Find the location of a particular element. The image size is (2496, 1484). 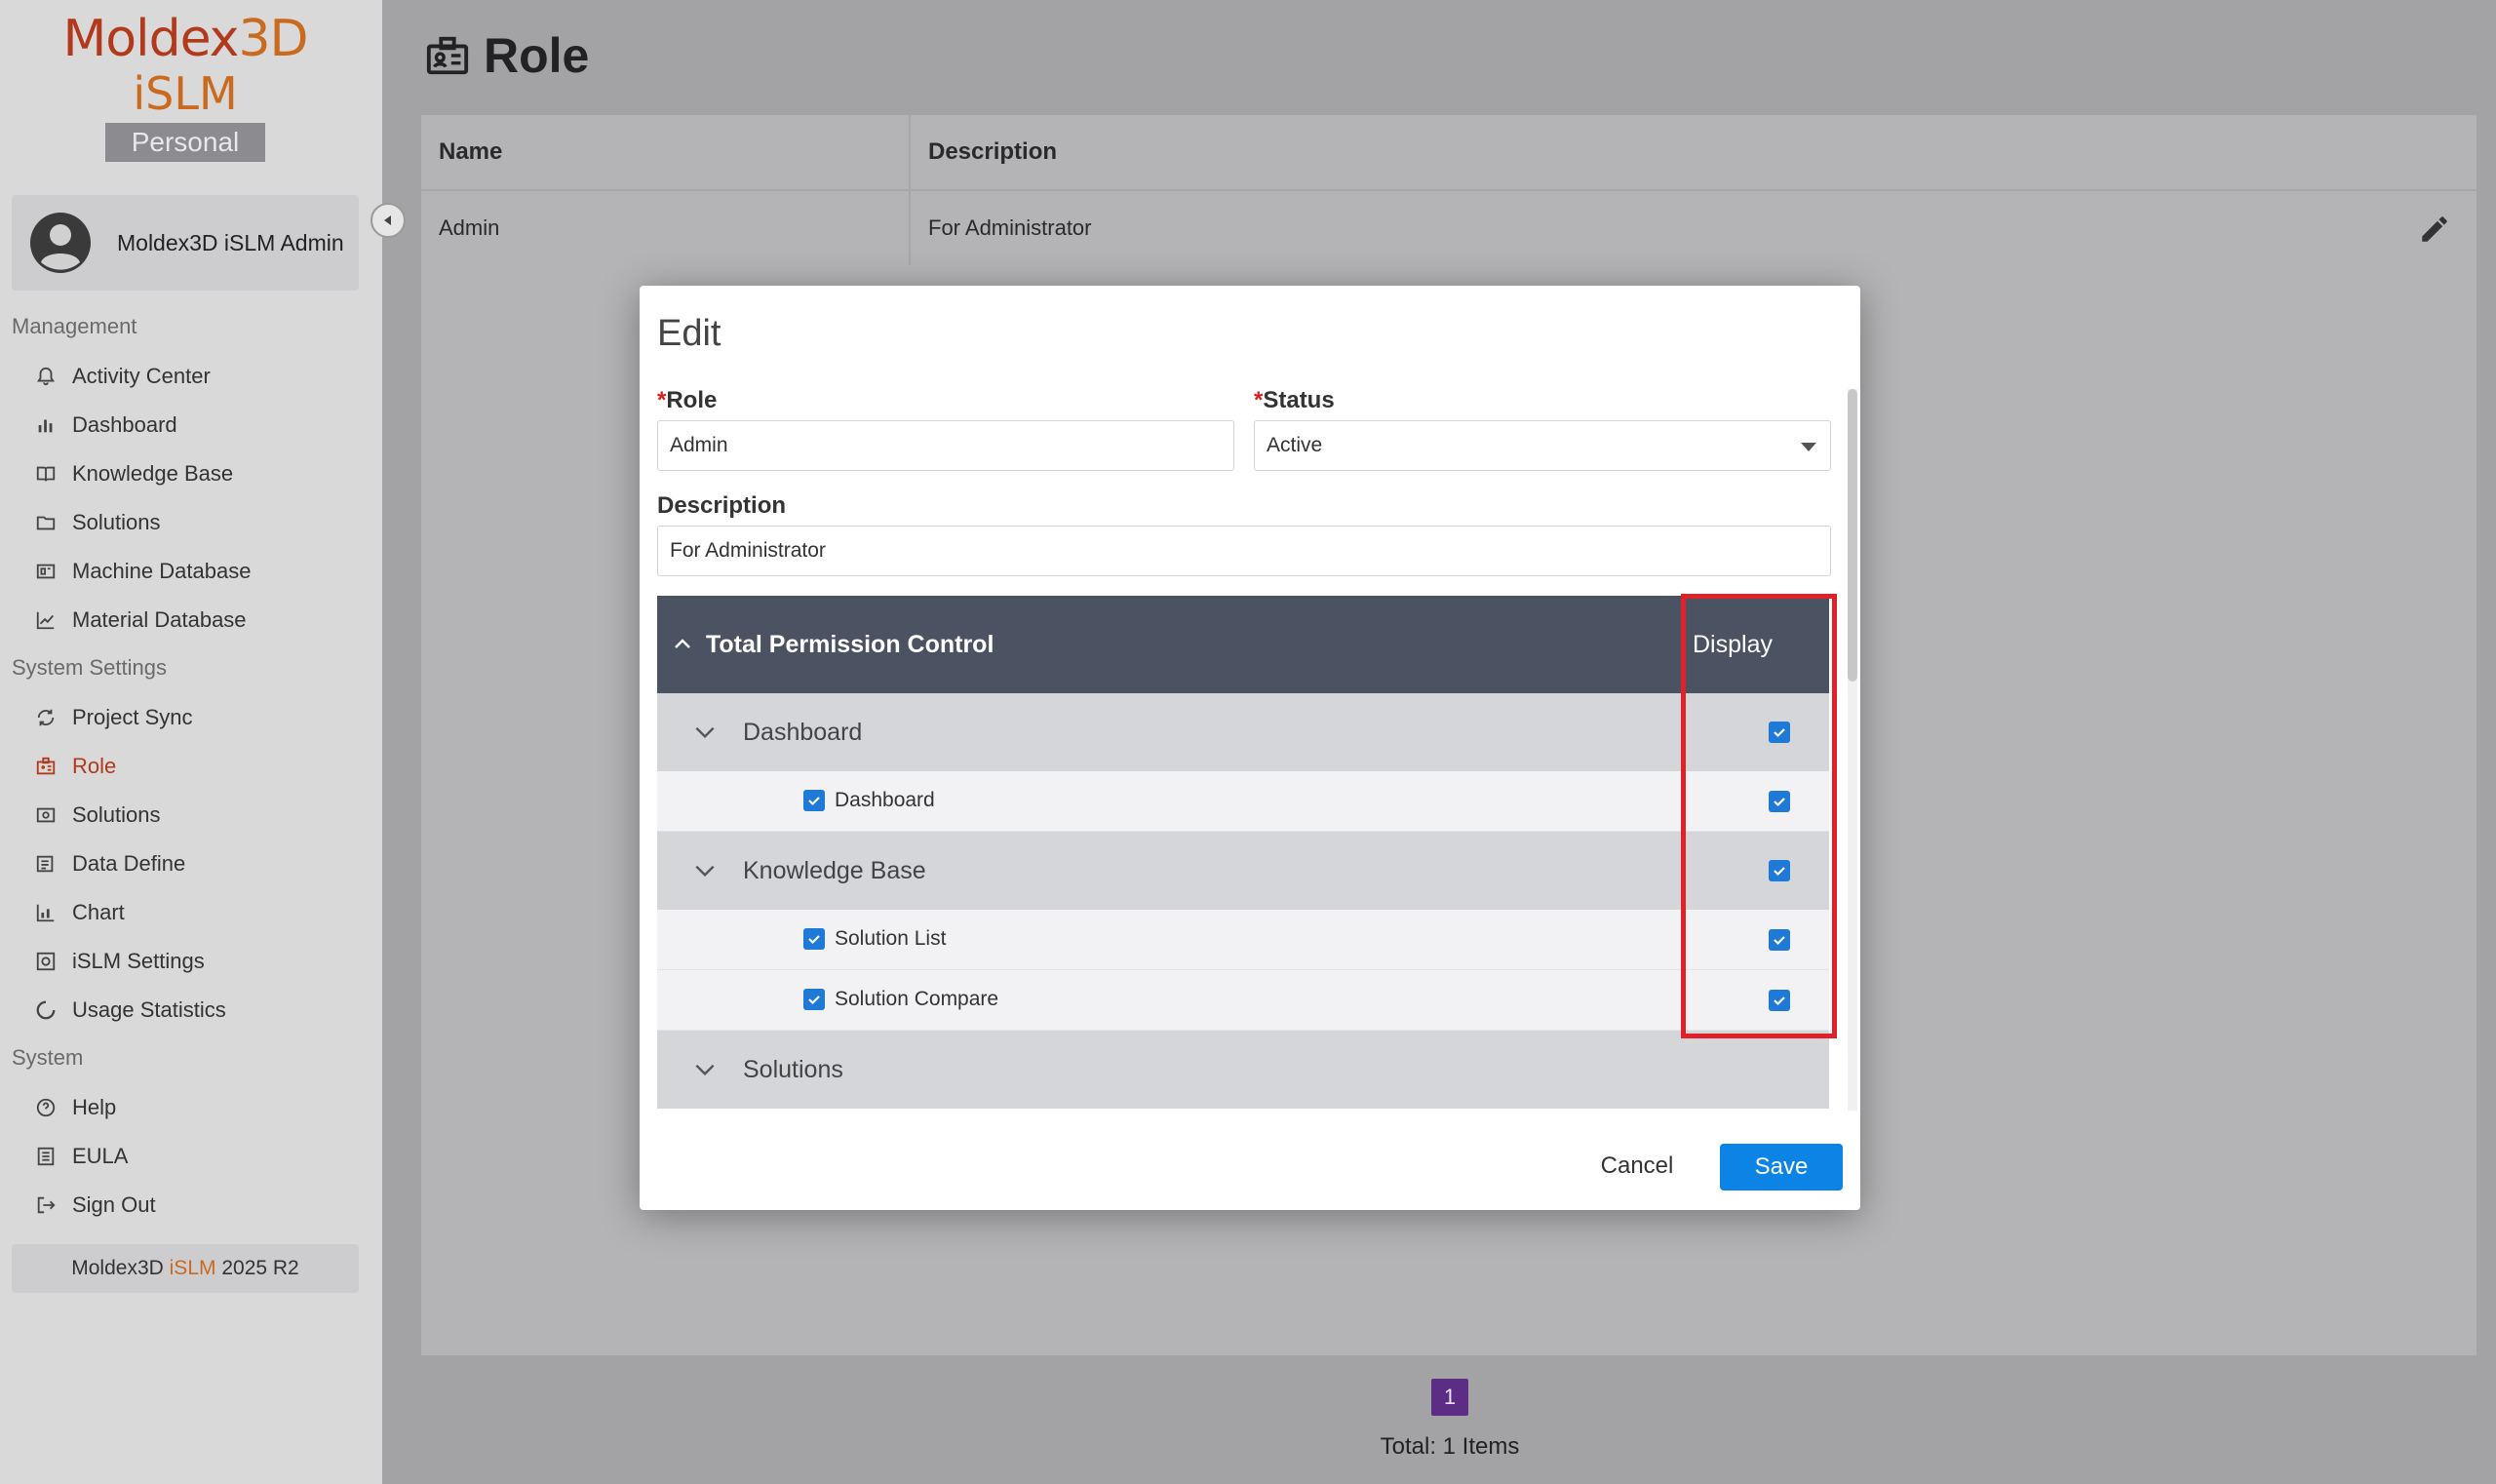

sidebar-item-eula: EULA is located at coordinates (81, 1156).